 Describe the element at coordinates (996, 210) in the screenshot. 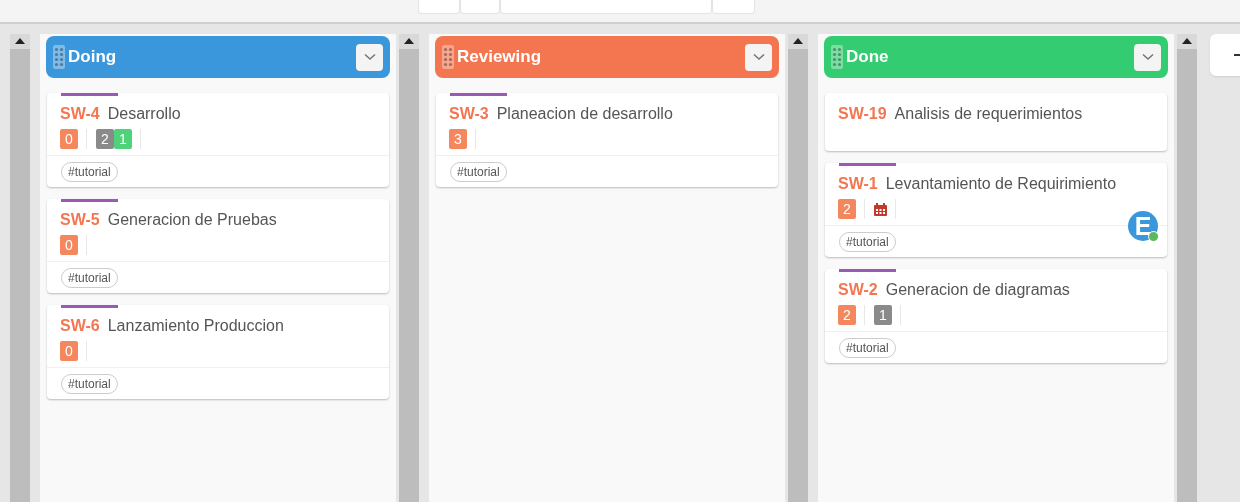

I see `task-card: SW-1 Levantamiento de Requirimiento 2 E #tutorial` at that location.